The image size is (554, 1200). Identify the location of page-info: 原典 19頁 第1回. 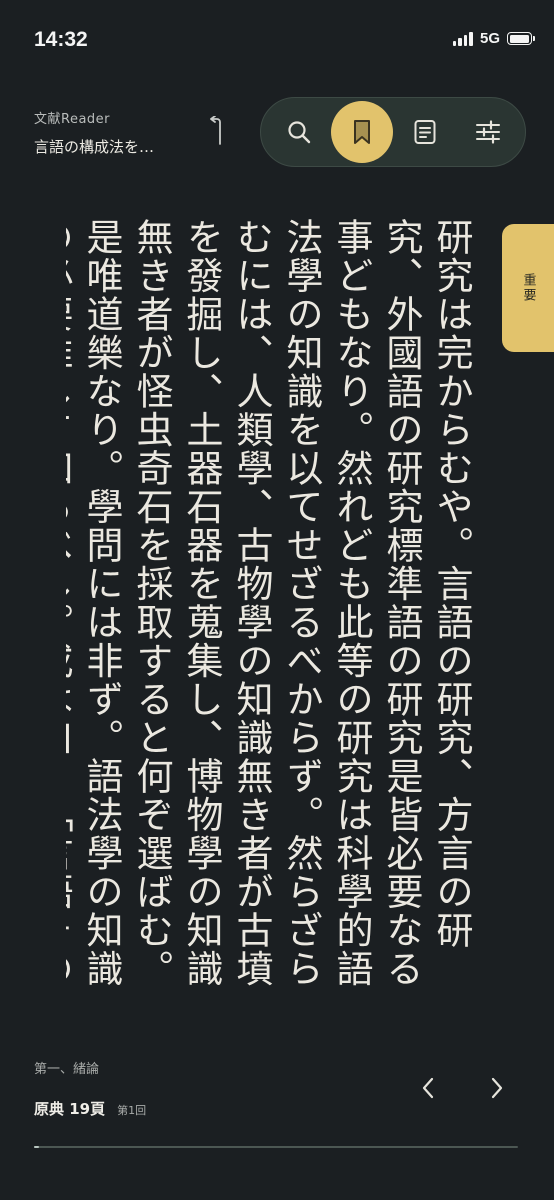
(90, 1108).